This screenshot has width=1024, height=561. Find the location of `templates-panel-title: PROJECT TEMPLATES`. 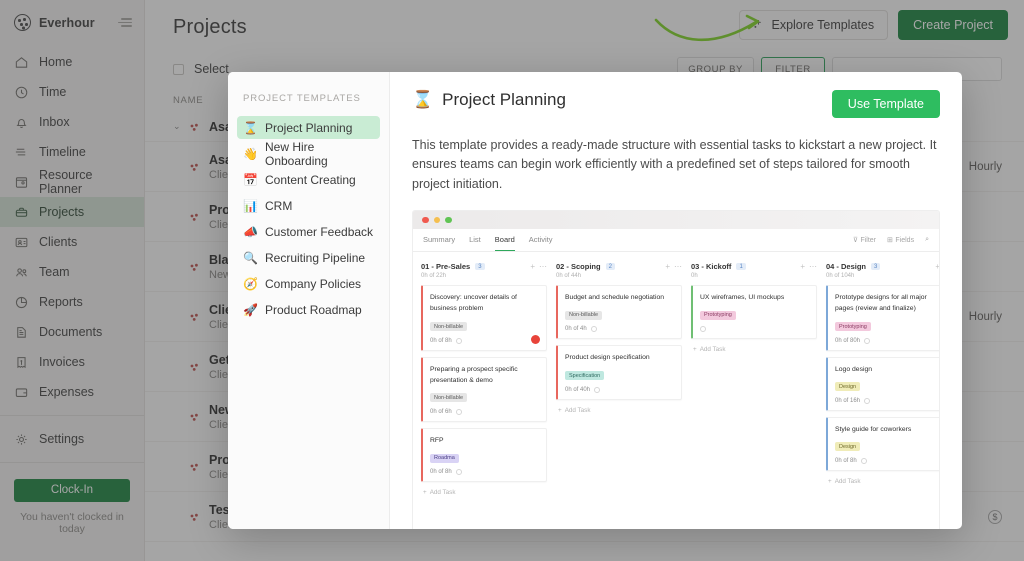

templates-panel-title: PROJECT TEMPLATES is located at coordinates (302, 98).